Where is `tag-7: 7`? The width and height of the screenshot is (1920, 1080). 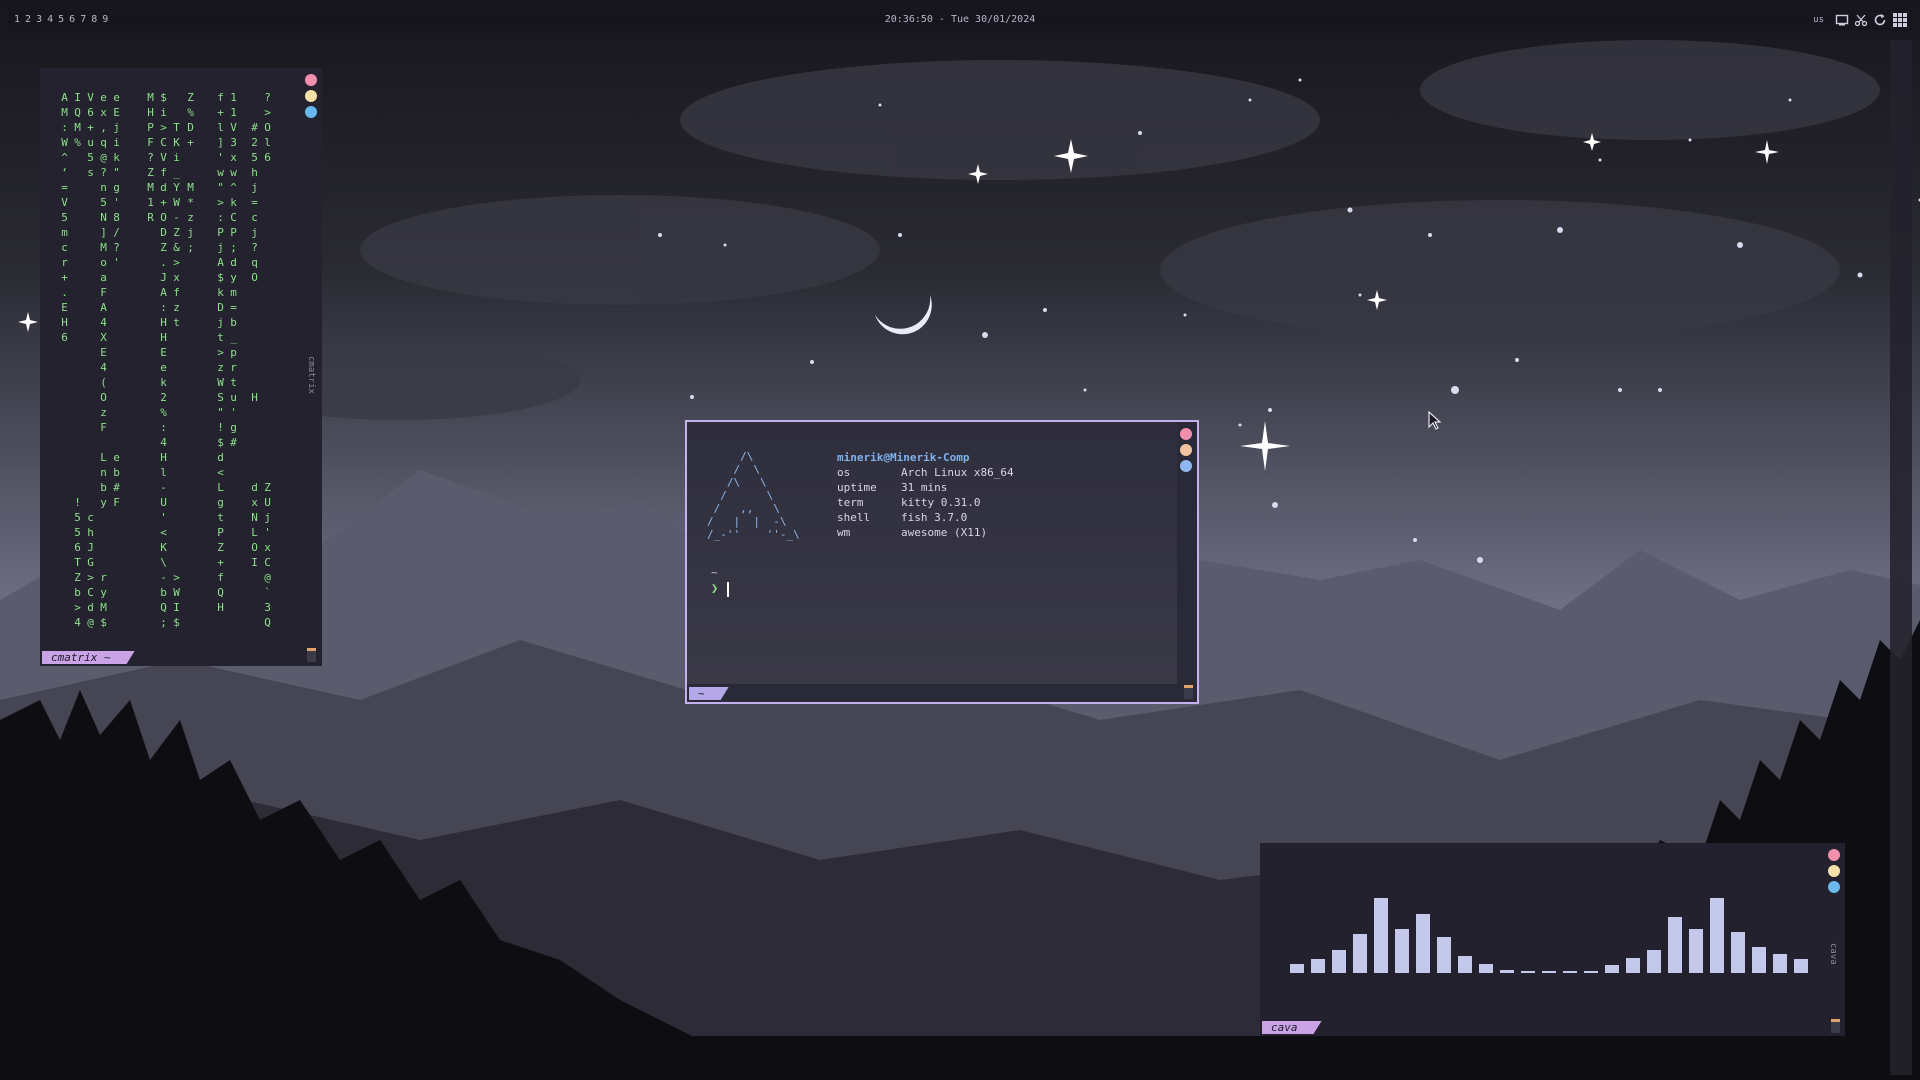 tag-7: 7 is located at coordinates (83, 19).